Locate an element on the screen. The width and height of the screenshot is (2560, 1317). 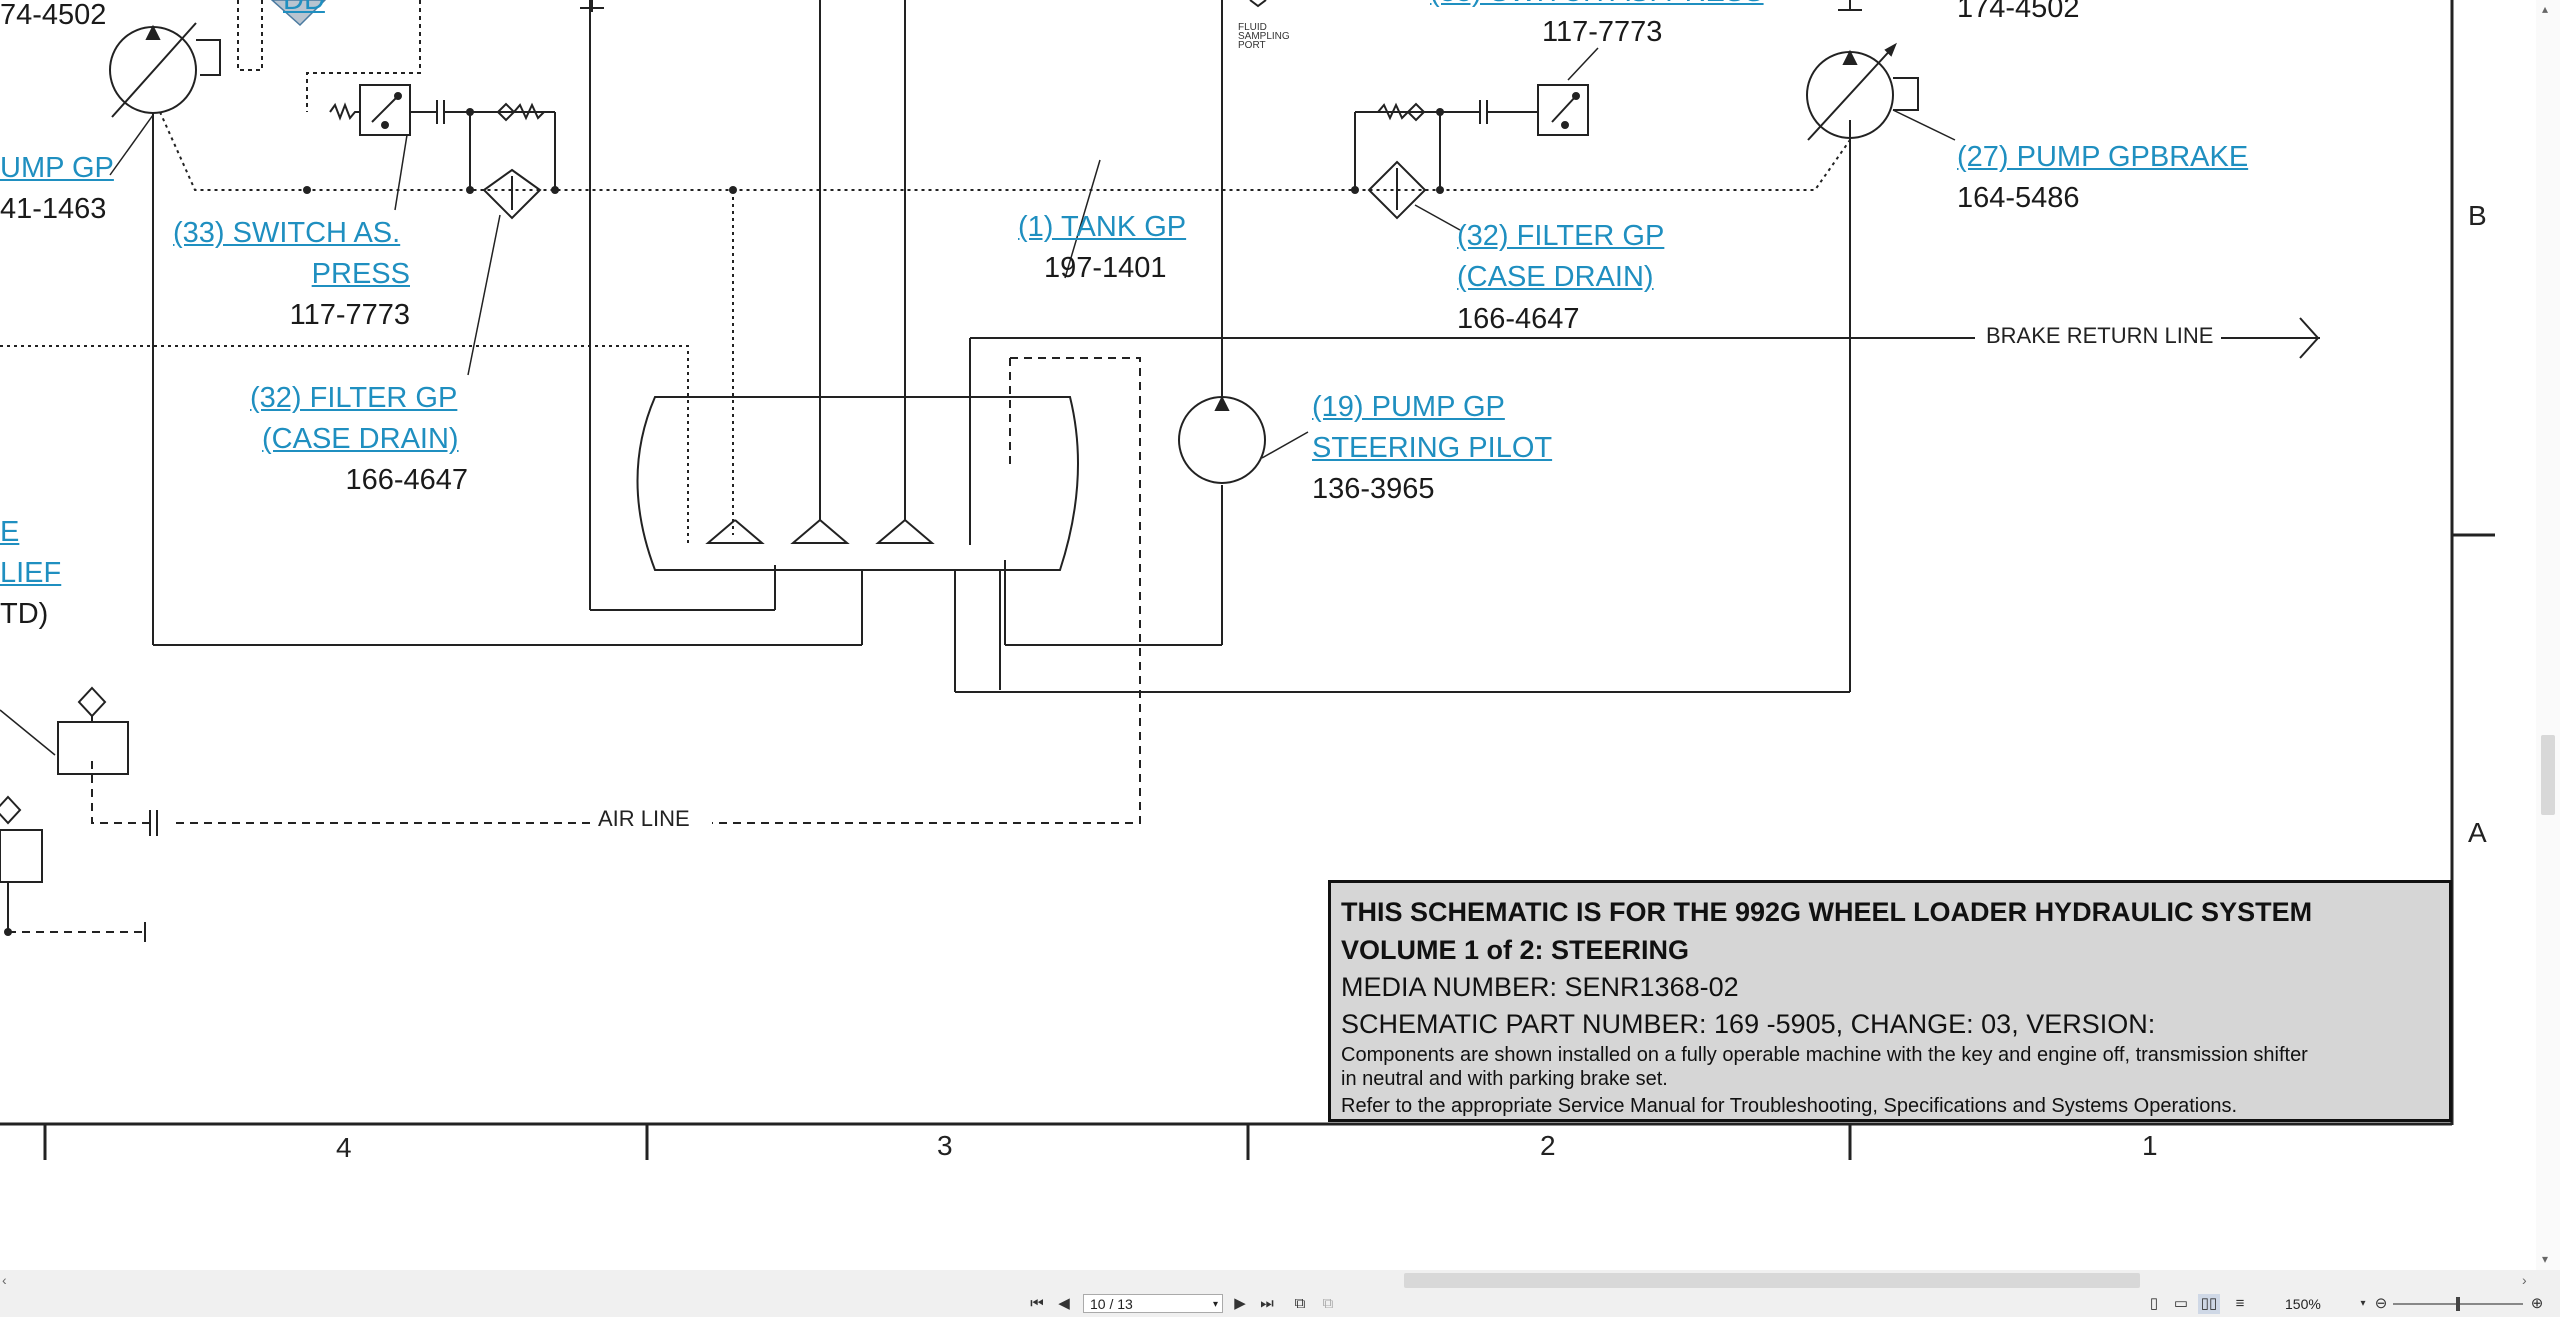
zone-col-4: 4 is located at coordinates (344, 1147).